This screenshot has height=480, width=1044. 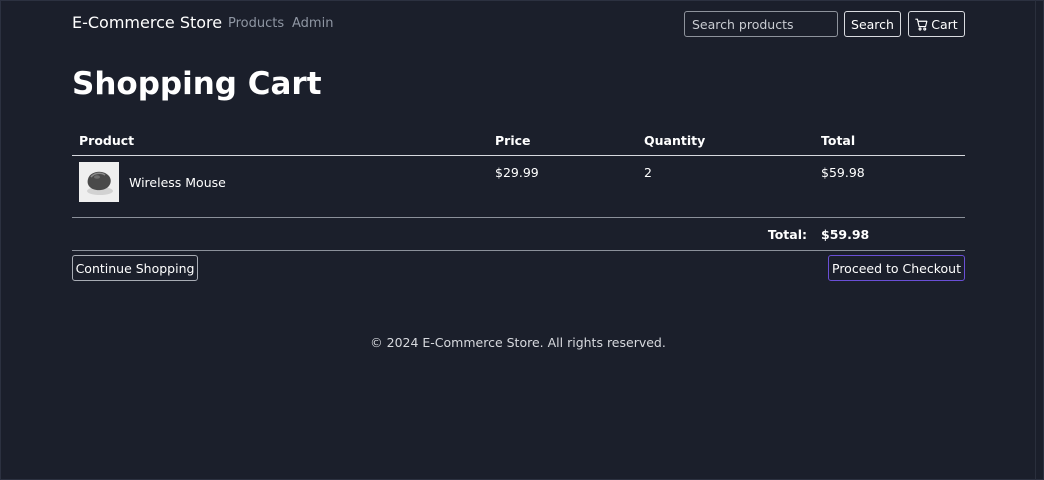 I want to click on cart-button-label: Cart, so click(x=944, y=24).